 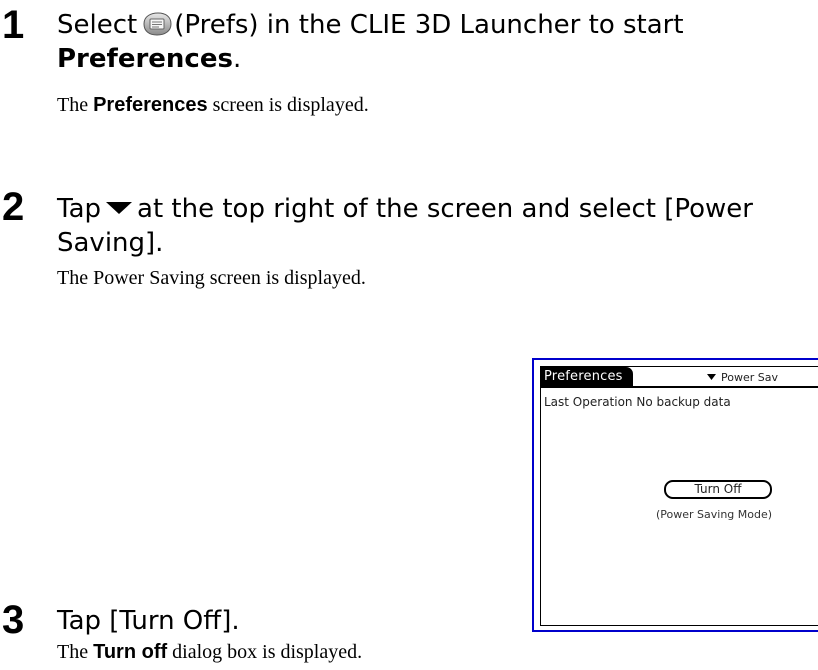 I want to click on step-1-description: The Preferences screen is displayed., so click(x=213, y=105).